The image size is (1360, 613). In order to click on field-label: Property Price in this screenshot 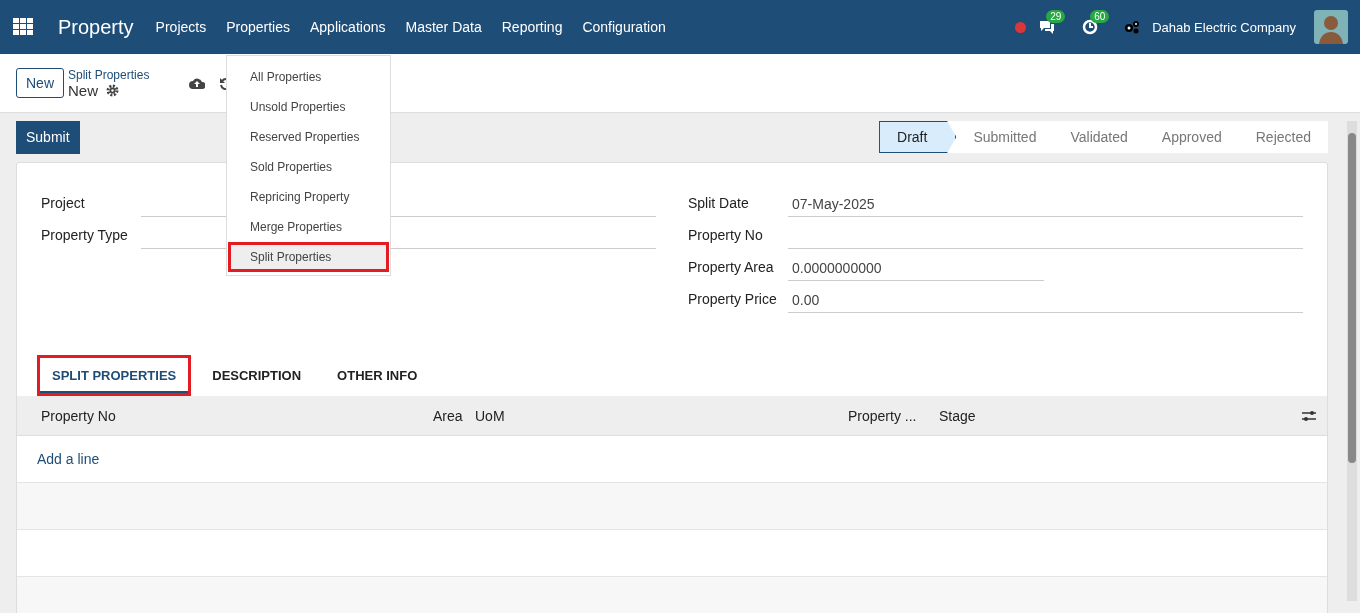, I will do `click(733, 300)`.